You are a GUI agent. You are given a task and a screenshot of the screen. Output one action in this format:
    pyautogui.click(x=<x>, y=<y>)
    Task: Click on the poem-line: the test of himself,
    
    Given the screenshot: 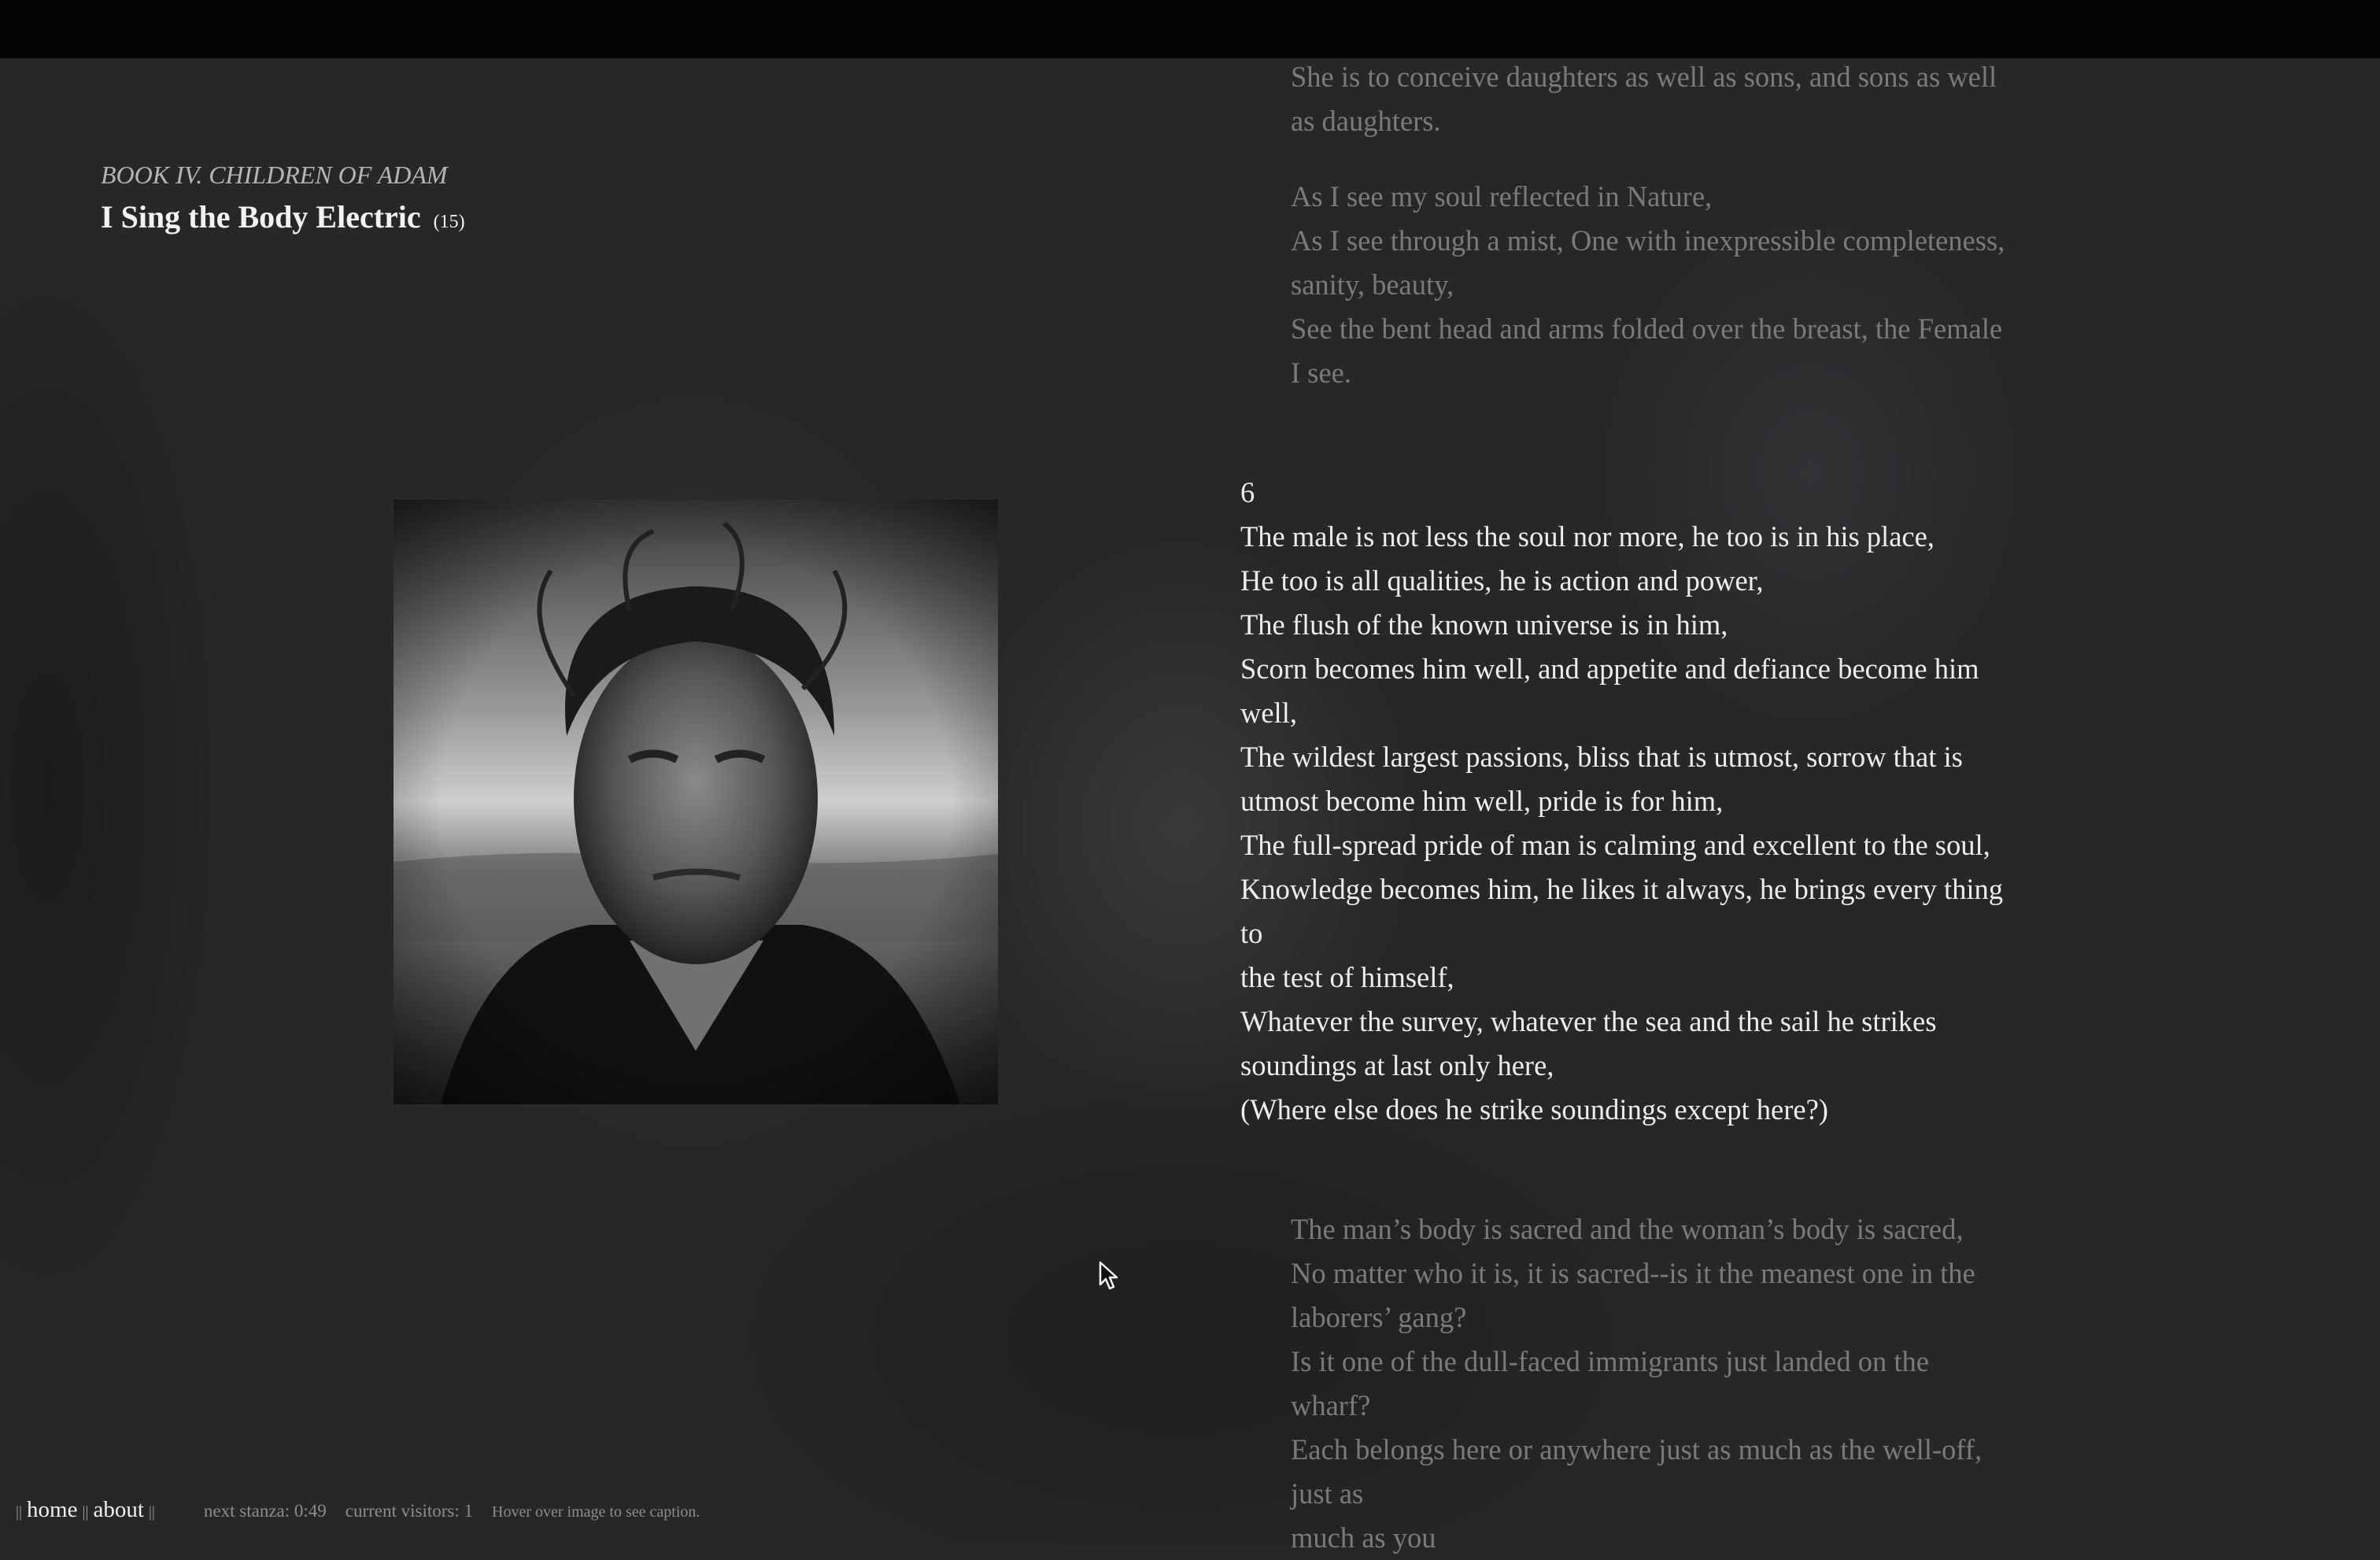 What is the action you would take?
    pyautogui.click(x=1347, y=977)
    